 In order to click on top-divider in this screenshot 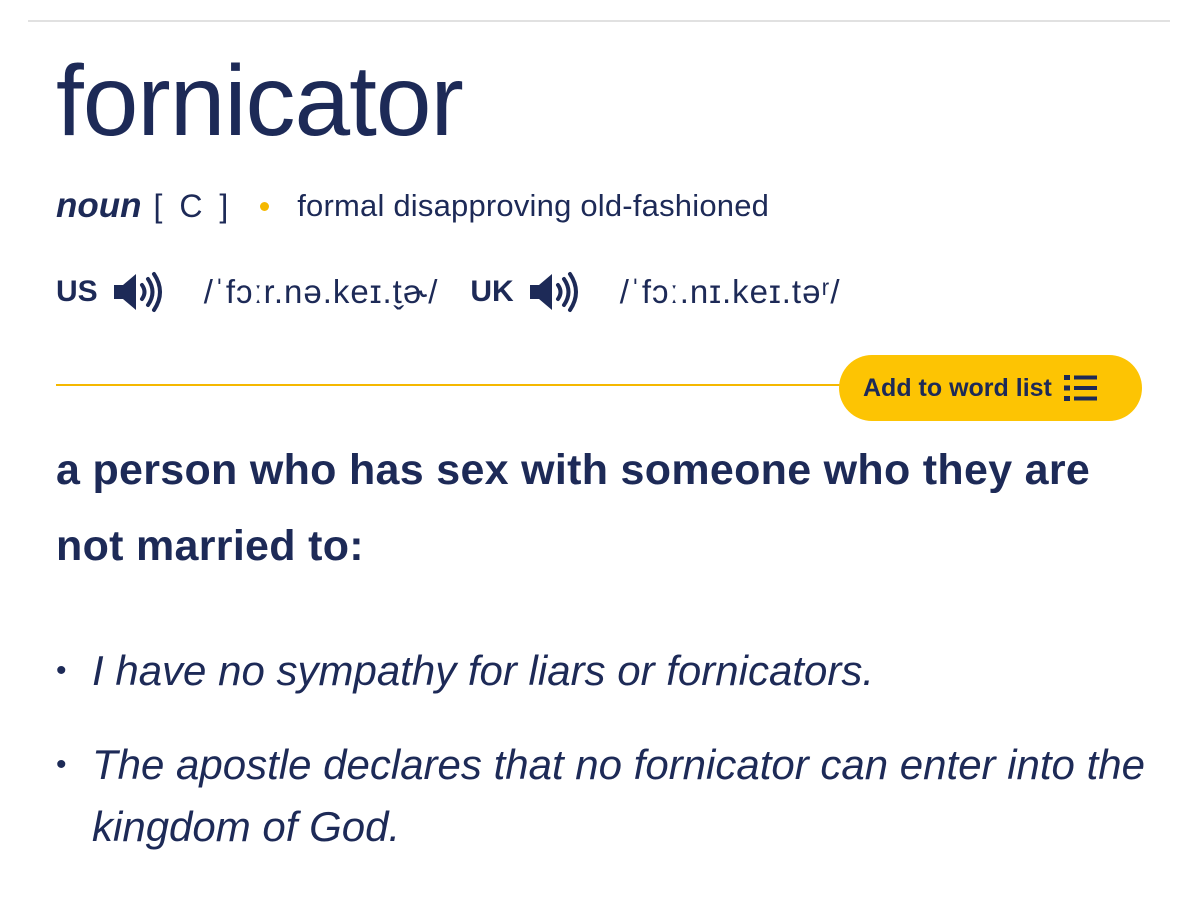, I will do `click(599, 21)`.